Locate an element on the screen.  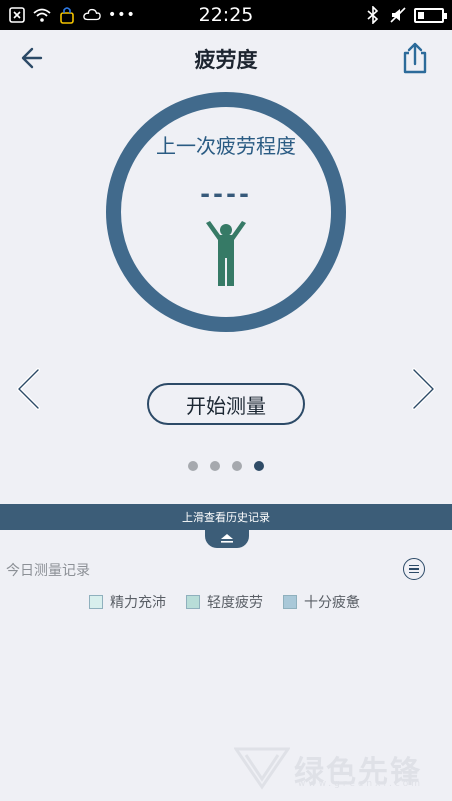
history-tab is located at coordinates (227, 538).